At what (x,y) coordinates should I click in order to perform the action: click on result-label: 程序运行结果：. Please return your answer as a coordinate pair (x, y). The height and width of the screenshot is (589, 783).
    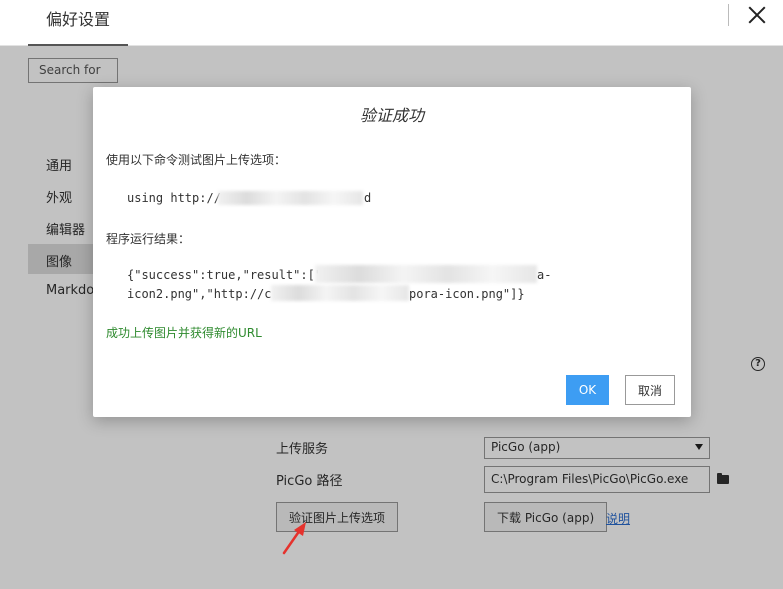
    Looking at the image, I should click on (148, 239).